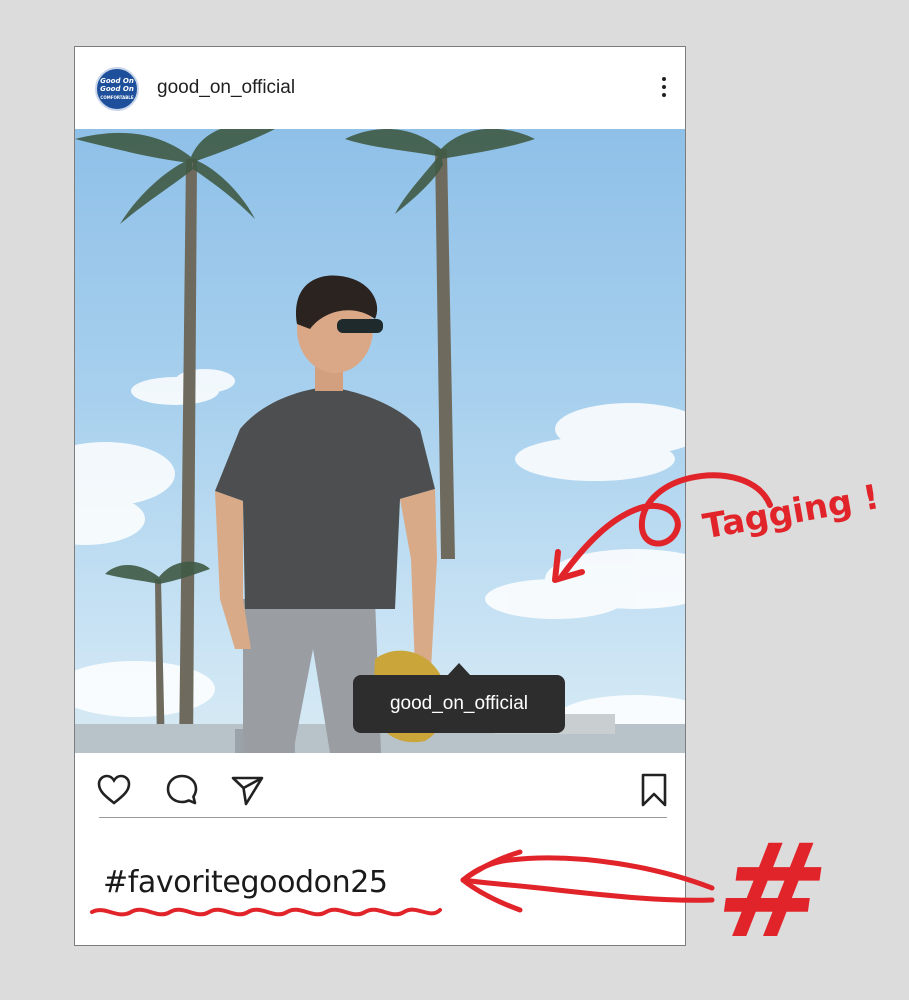  I want to click on caption-squiggle-underline, so click(266, 912).